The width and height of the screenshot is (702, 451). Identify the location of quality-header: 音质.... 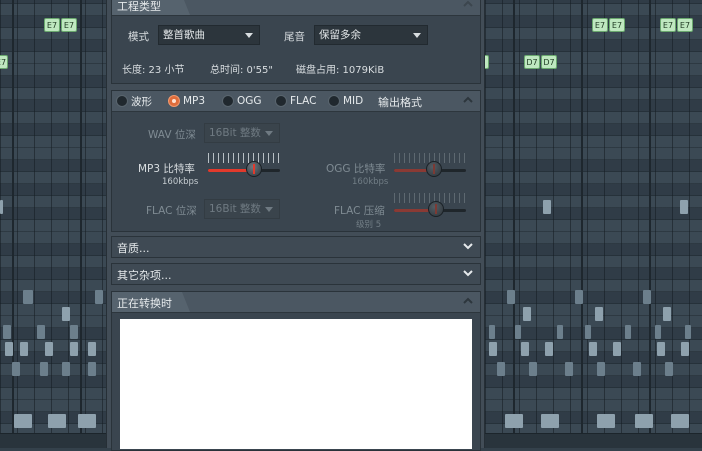
(296, 247).